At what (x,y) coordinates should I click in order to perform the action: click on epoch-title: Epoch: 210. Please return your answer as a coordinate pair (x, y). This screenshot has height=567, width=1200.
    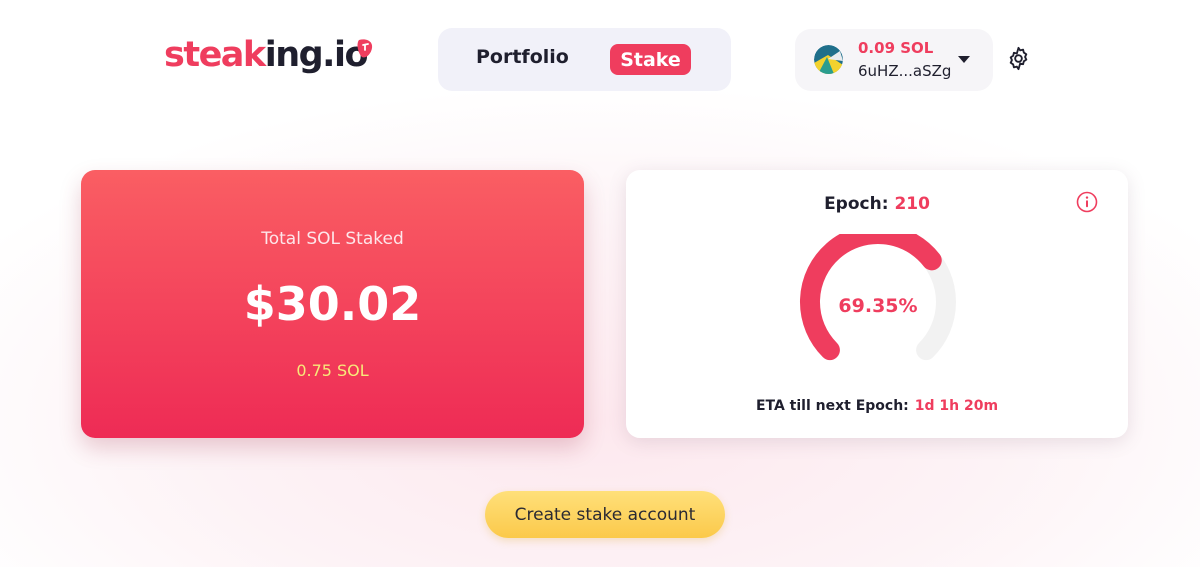
    Looking at the image, I should click on (877, 204).